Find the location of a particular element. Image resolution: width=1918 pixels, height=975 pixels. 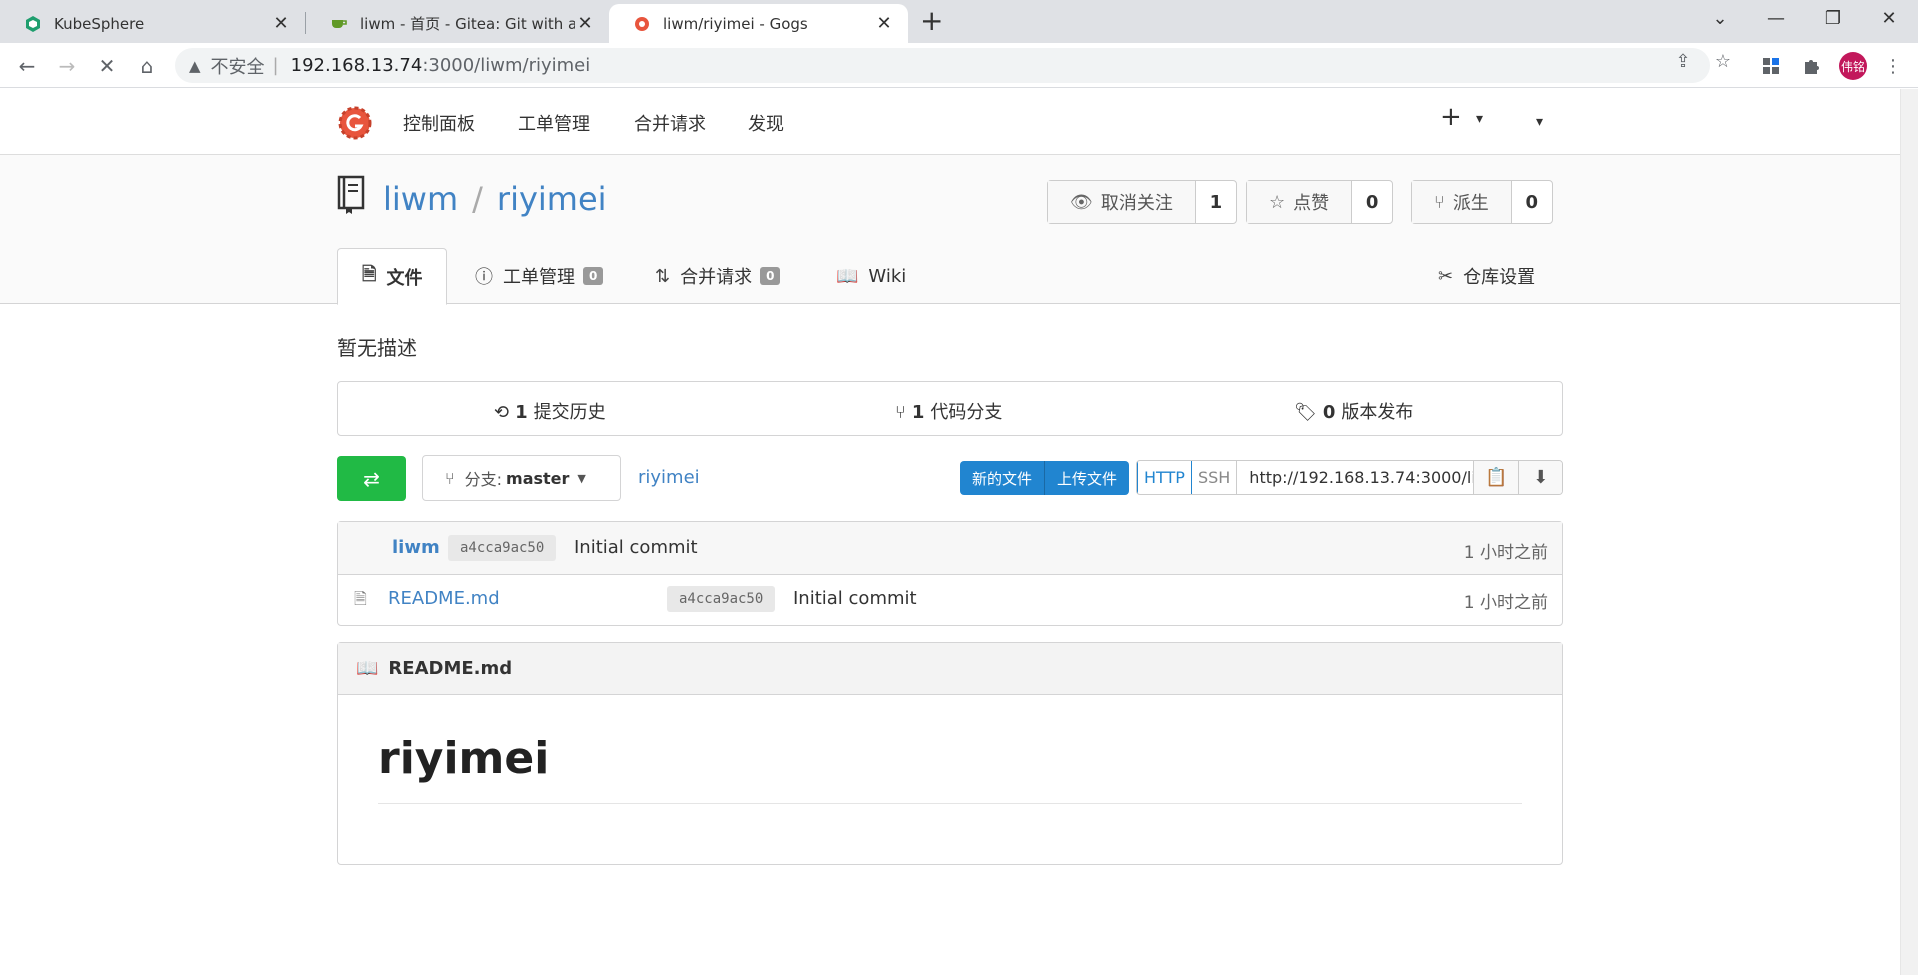

nav-dashboard: 控制面板 is located at coordinates (439, 123).